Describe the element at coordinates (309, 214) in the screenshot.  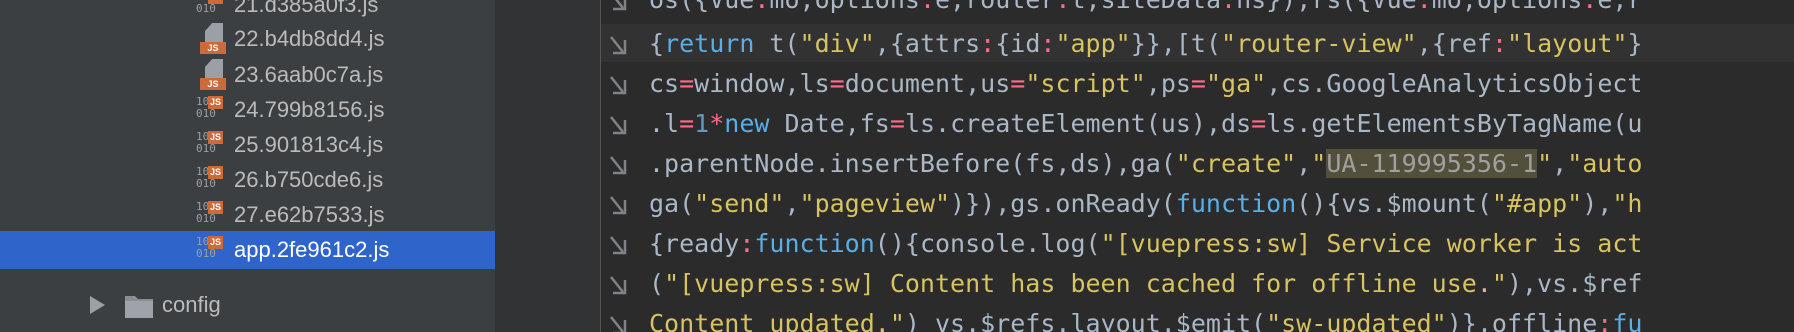
I see `file-name: 27.e62b7533.js` at that location.